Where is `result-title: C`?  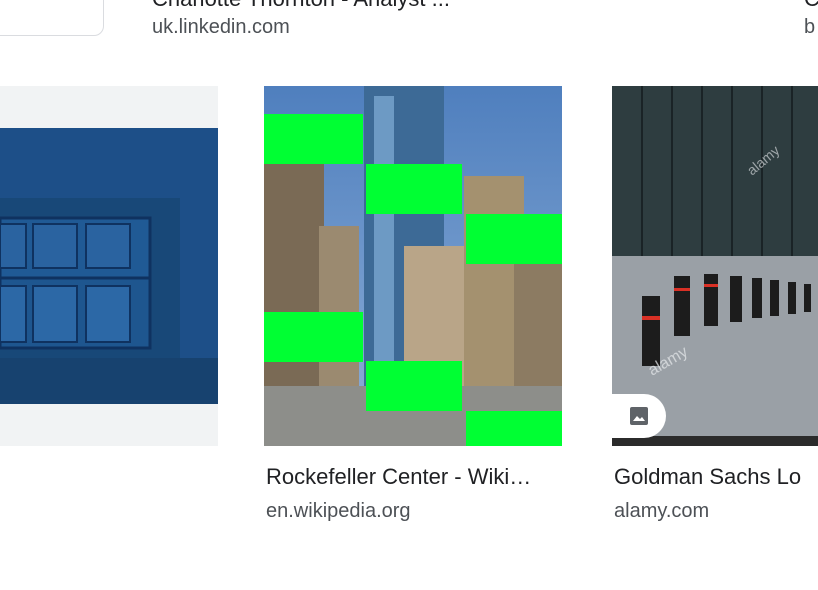
result-title: C is located at coordinates (811, 6).